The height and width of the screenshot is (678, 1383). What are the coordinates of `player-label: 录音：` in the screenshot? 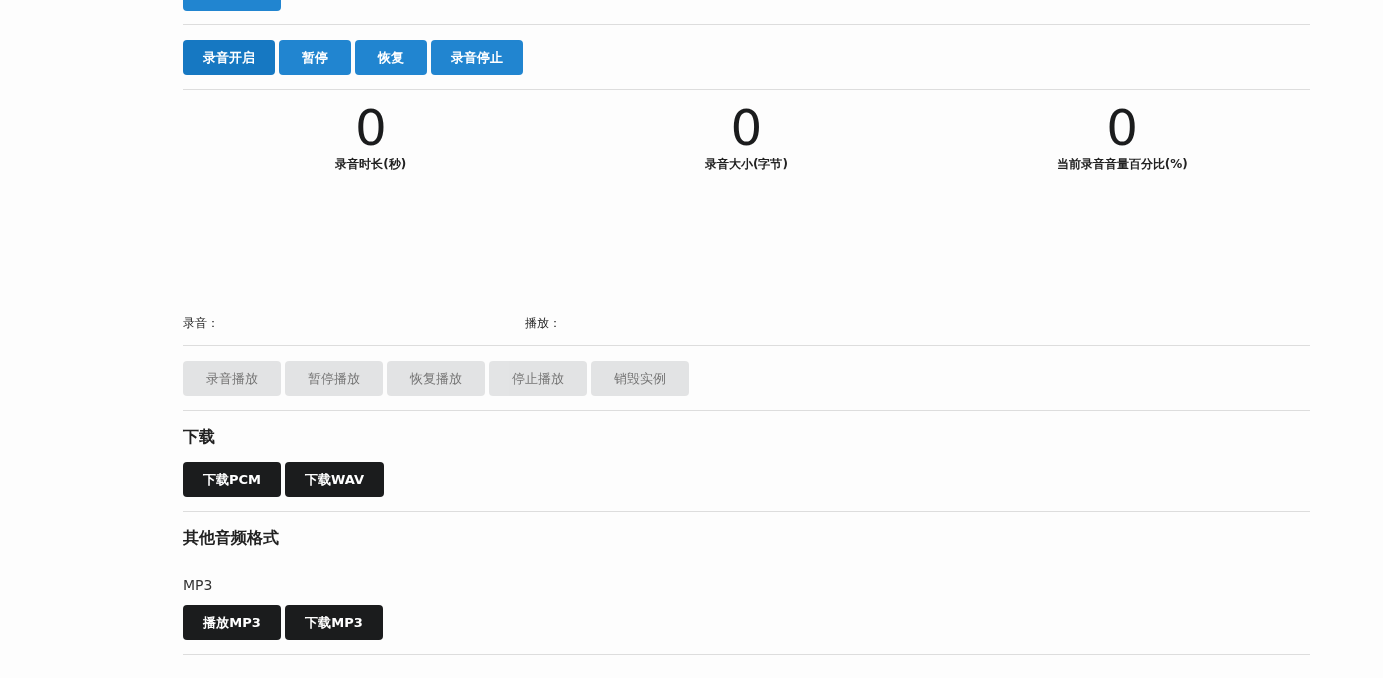 It's located at (201, 323).